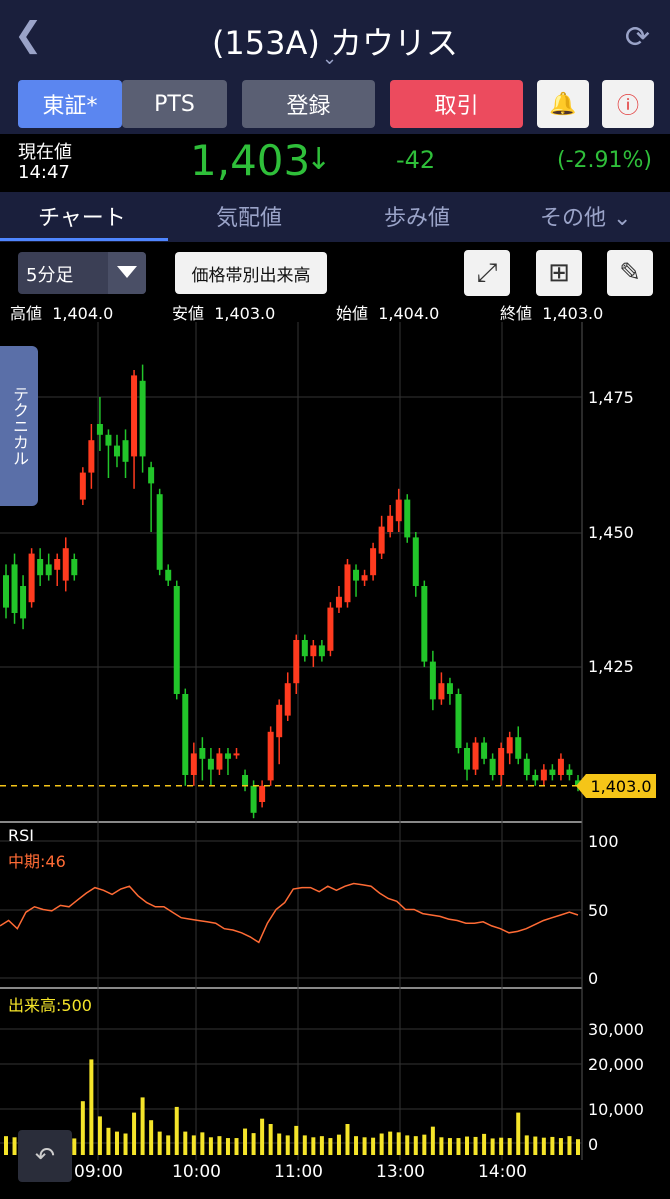  I want to click on volume-tick: 10,000, so click(616, 1109).